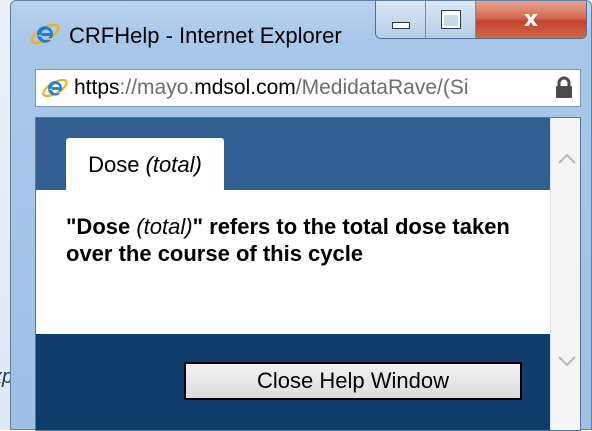 Image resolution: width=592 pixels, height=431 pixels. I want to click on close-window-button: x, so click(531, 19).